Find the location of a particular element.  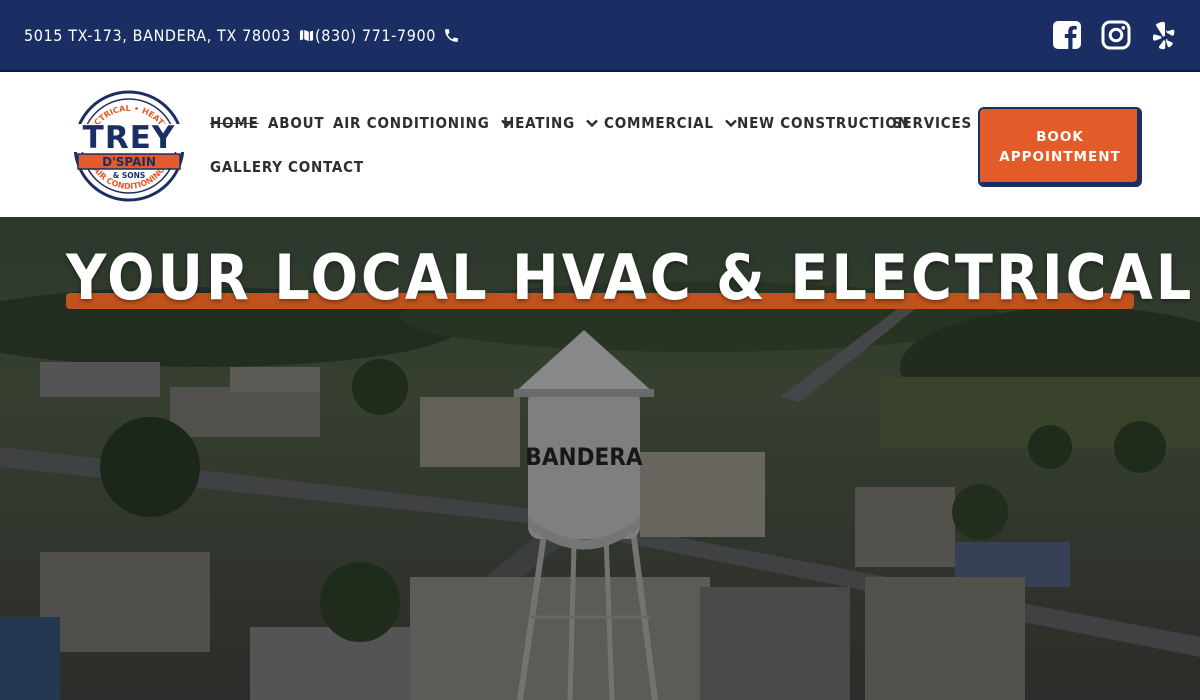

phone-icon is located at coordinates (451, 35).